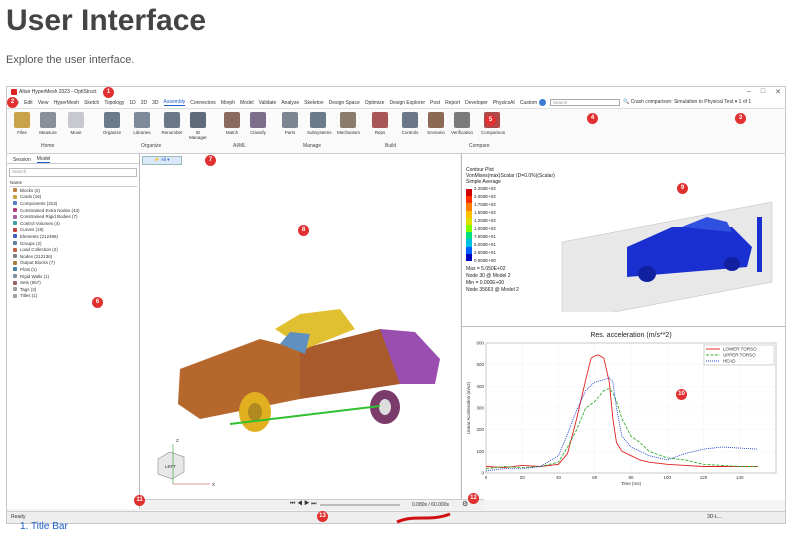 Image resolution: width=806 pixels, height=533 pixels. I want to click on tool-label: Measure, so click(48, 132).